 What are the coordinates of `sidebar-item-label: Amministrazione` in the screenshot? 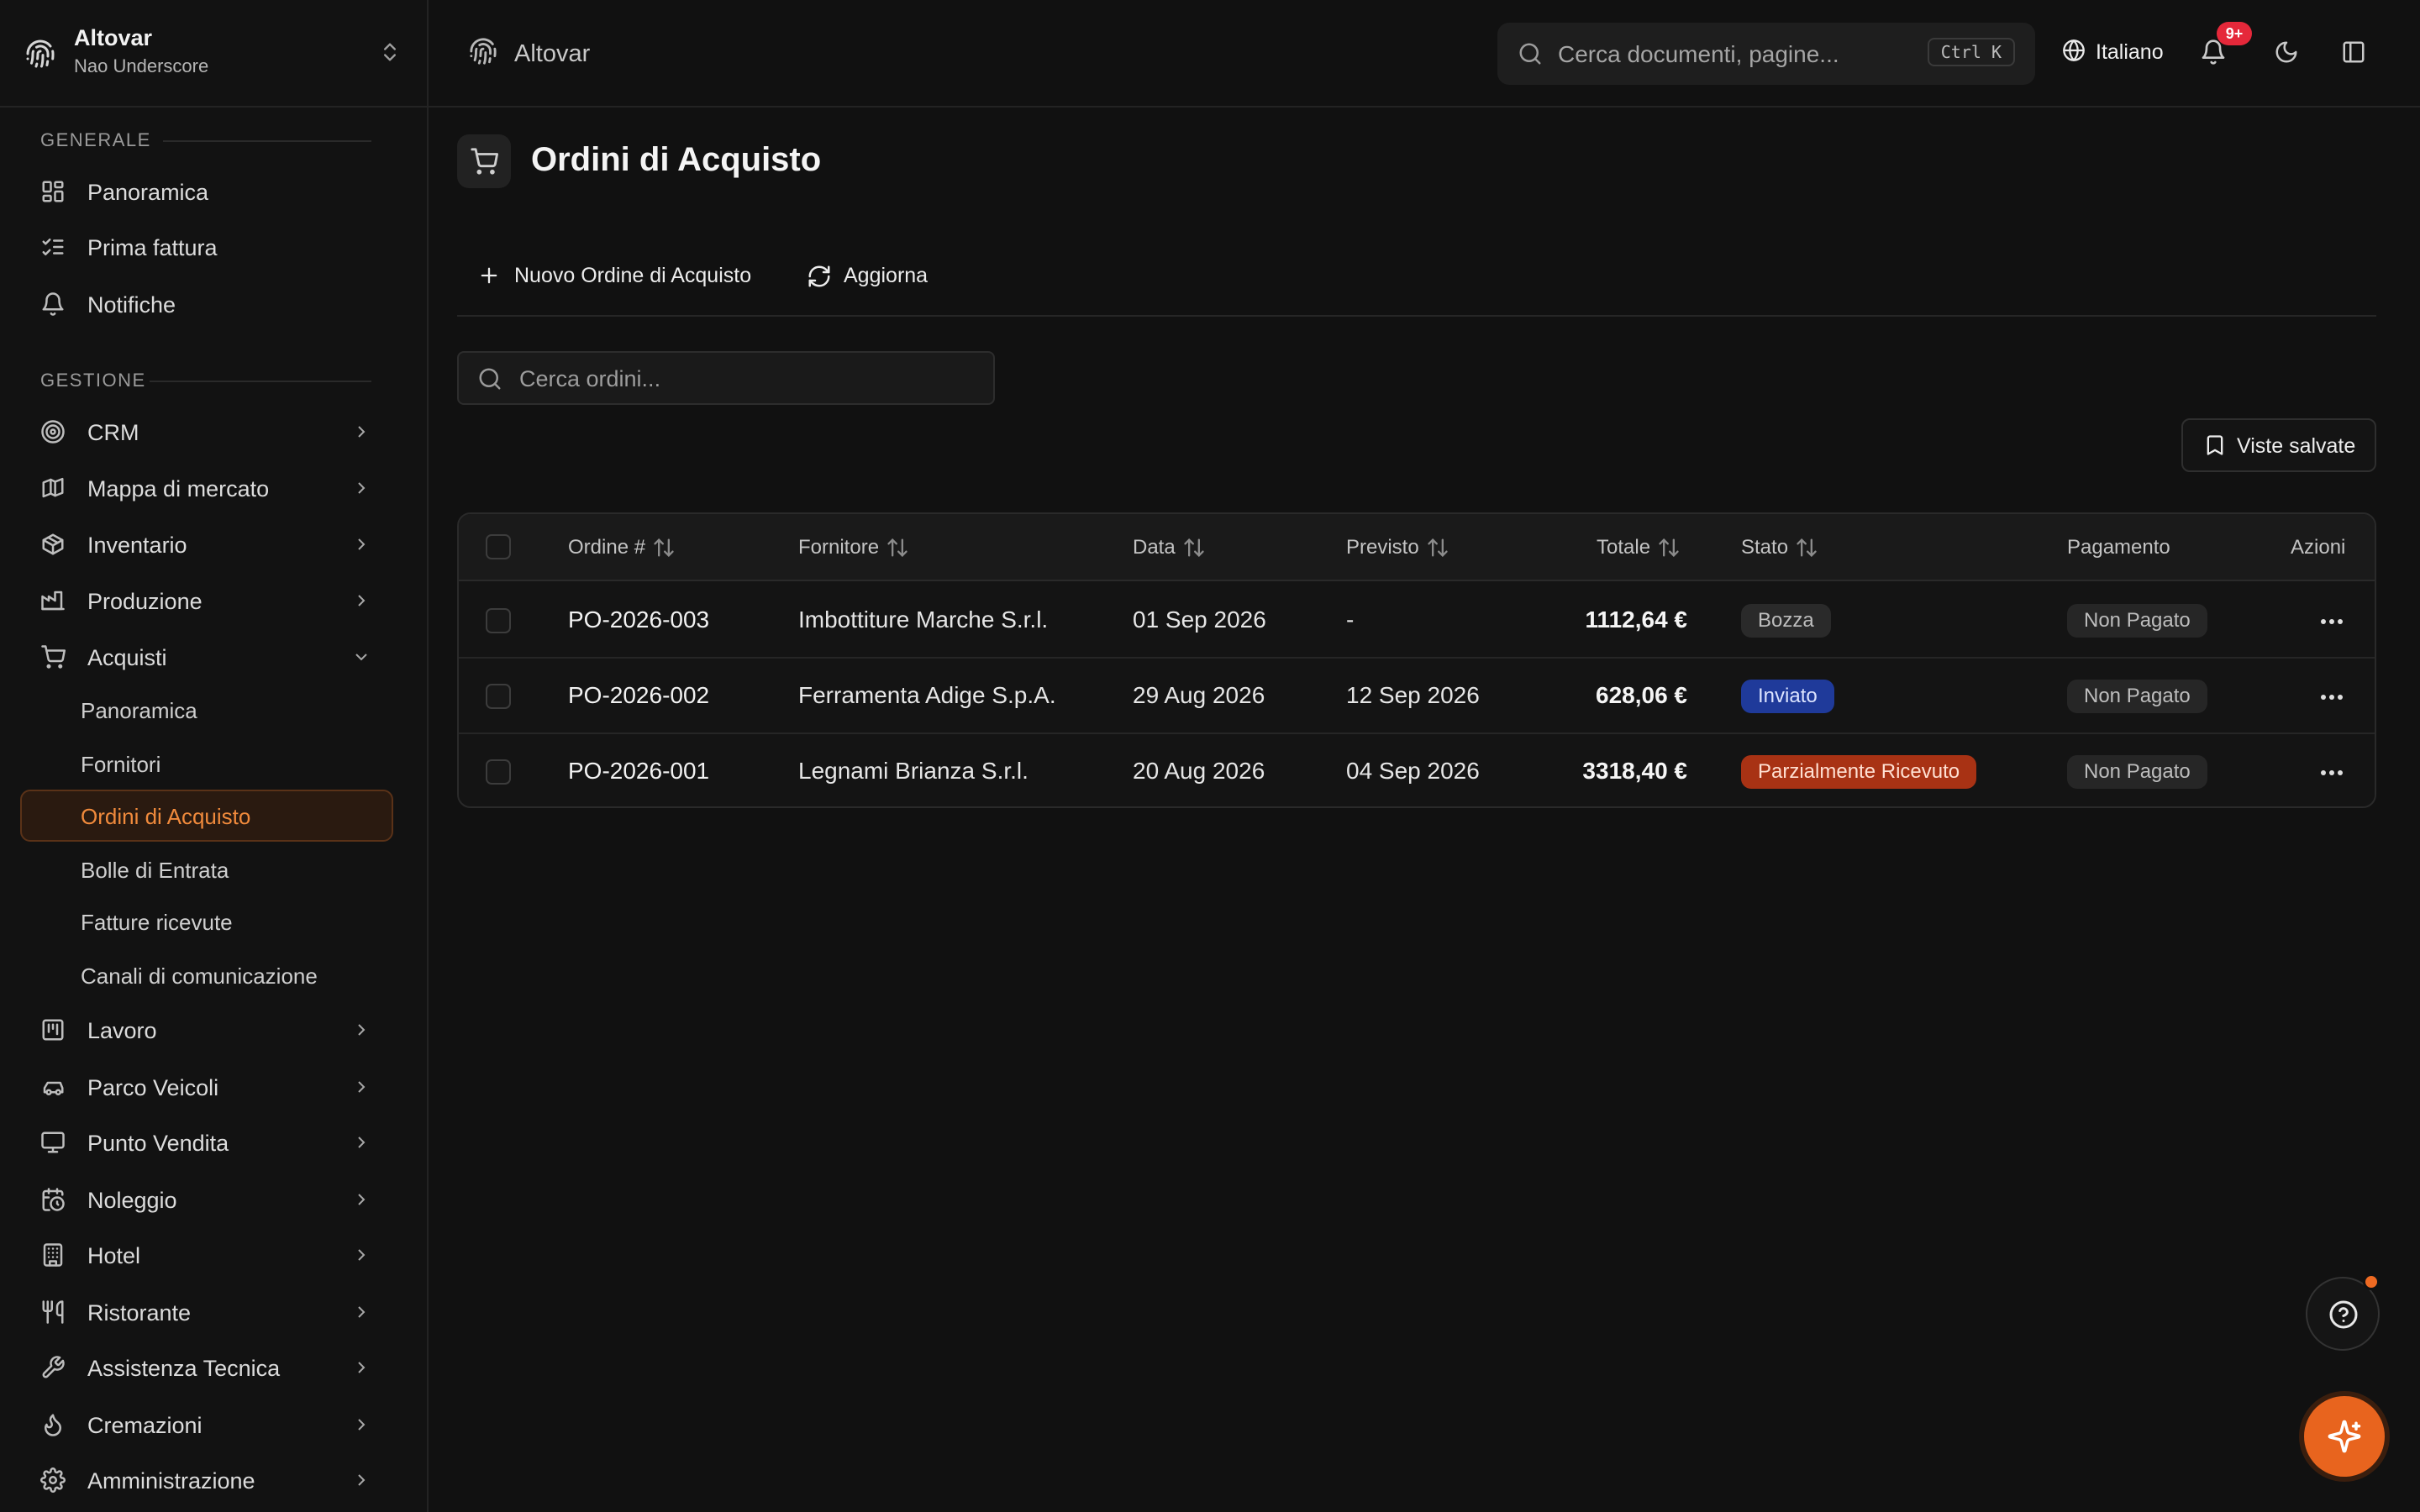 It's located at (171, 1481).